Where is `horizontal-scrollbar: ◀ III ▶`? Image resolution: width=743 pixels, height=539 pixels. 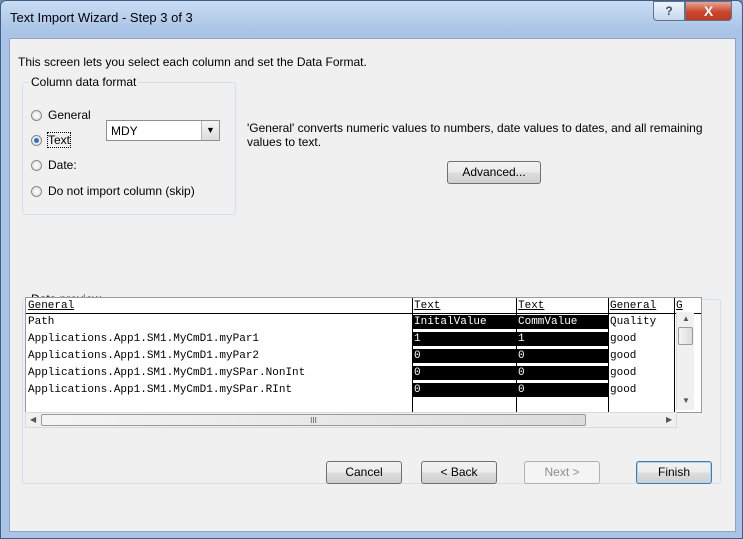
horizontal-scrollbar: ◀ III ▶ is located at coordinates (351, 420).